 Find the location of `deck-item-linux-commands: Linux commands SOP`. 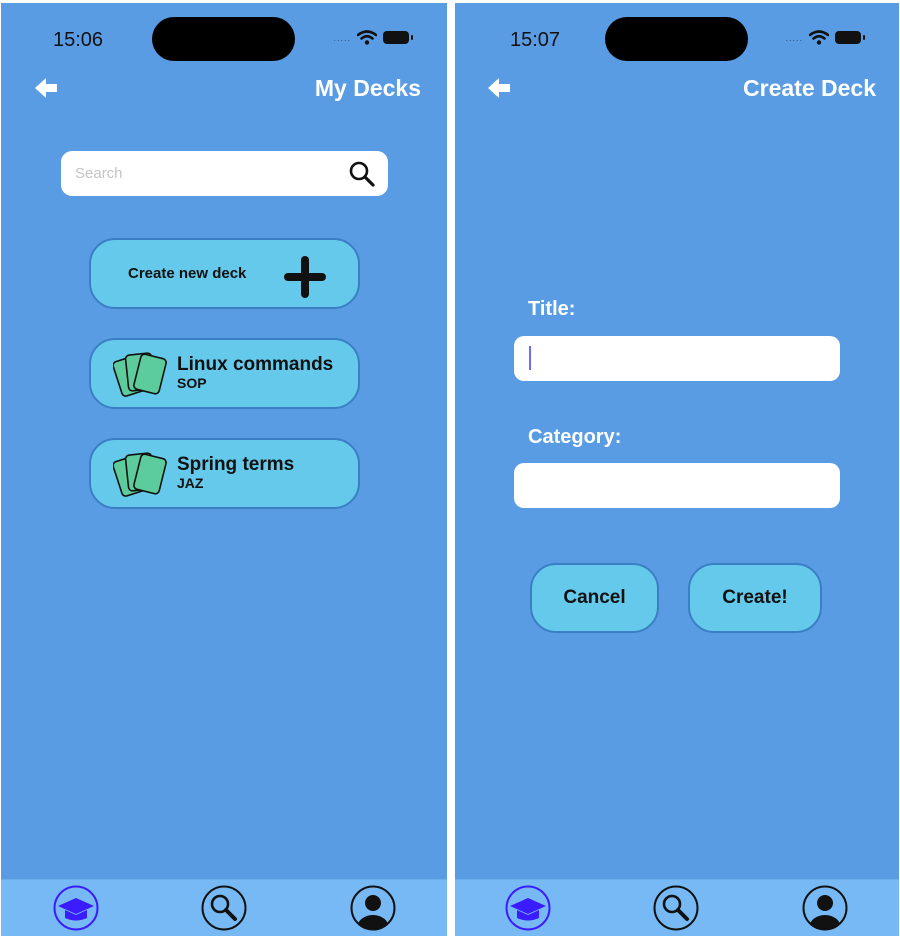

deck-item-linux-commands: Linux commands SOP is located at coordinates (224, 373).